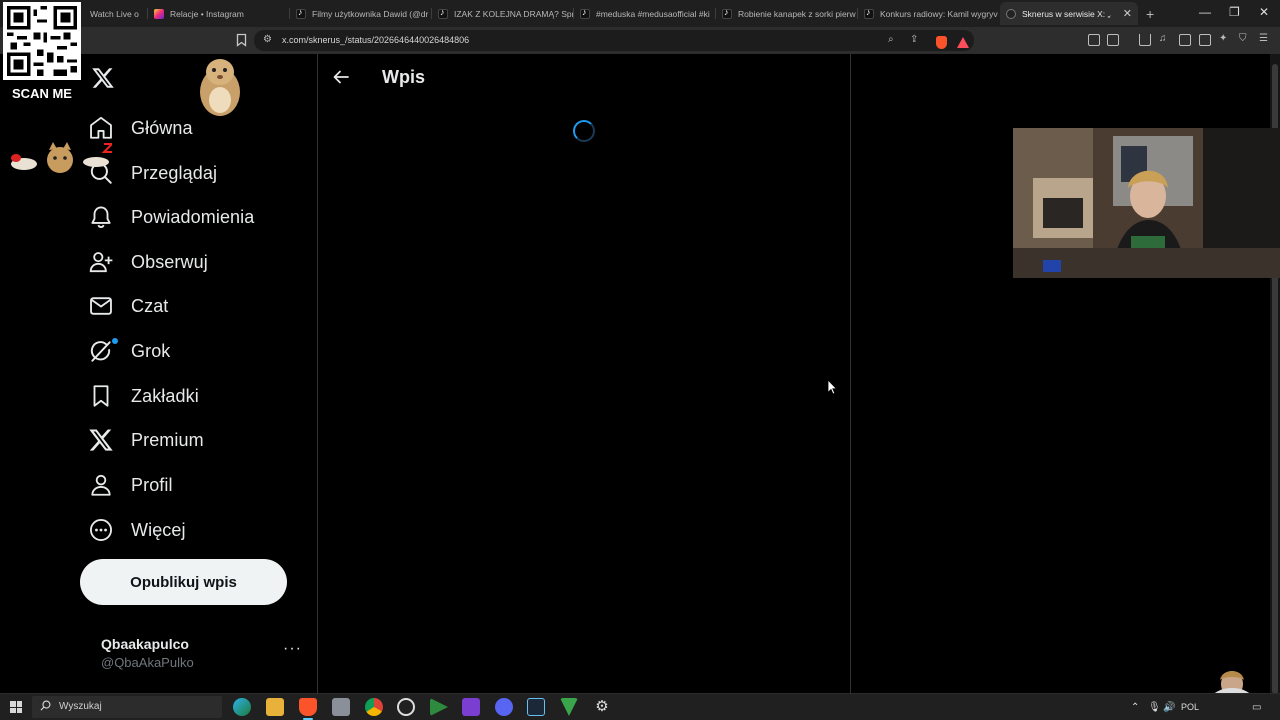 The image size is (1280, 720). What do you see at coordinates (100, 351) in the screenshot?
I see `grok-icon` at bounding box center [100, 351].